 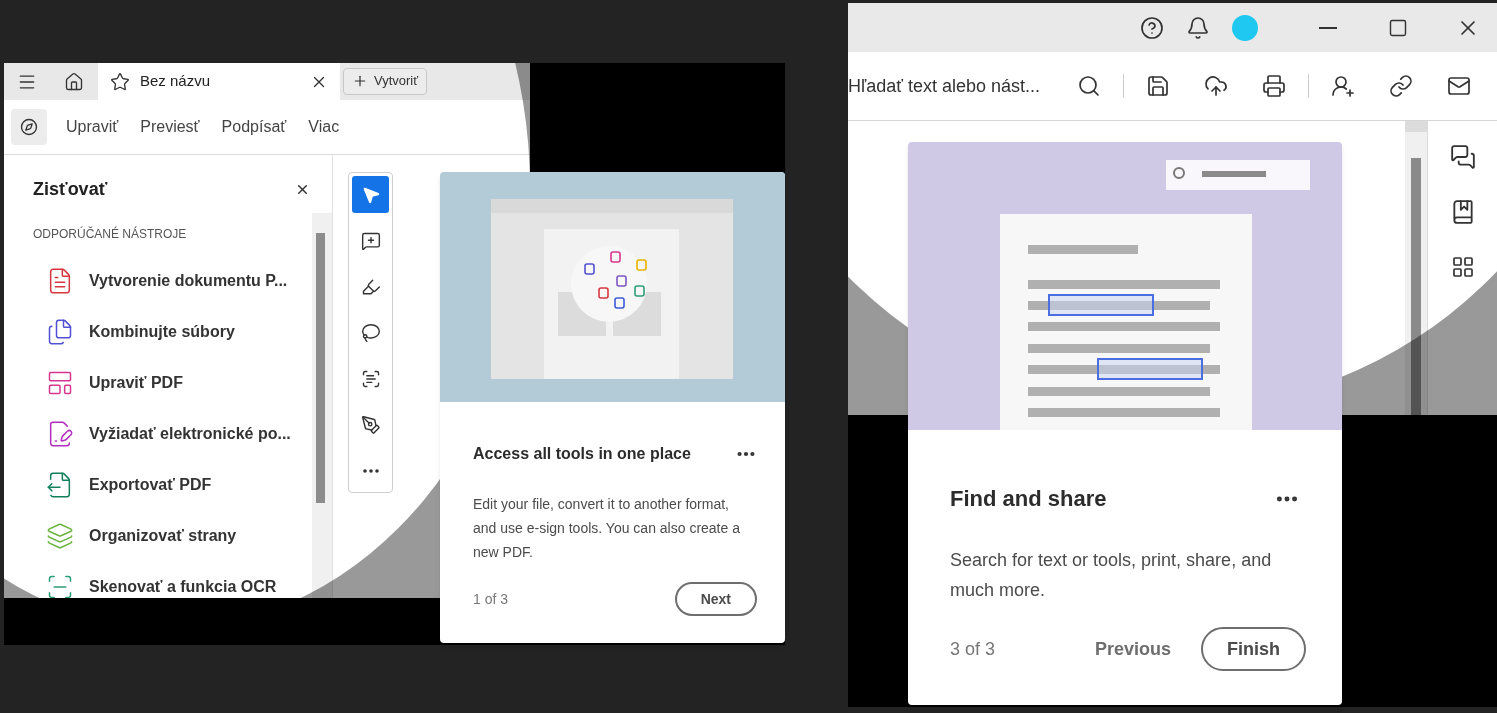 I want to click on maximize-icon, so click(x=1398, y=27).